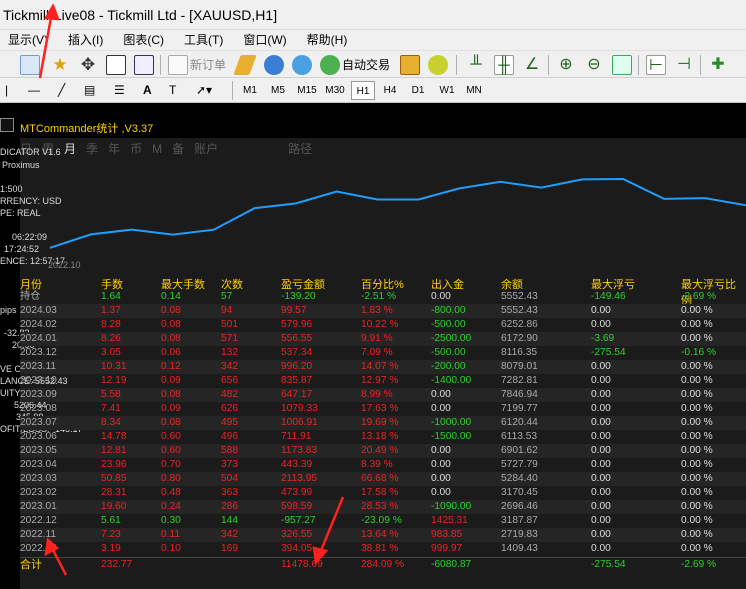 This screenshot has width=746, height=589. Describe the element at coordinates (51, 12) in the screenshot. I see `arrow-title-head` at that location.